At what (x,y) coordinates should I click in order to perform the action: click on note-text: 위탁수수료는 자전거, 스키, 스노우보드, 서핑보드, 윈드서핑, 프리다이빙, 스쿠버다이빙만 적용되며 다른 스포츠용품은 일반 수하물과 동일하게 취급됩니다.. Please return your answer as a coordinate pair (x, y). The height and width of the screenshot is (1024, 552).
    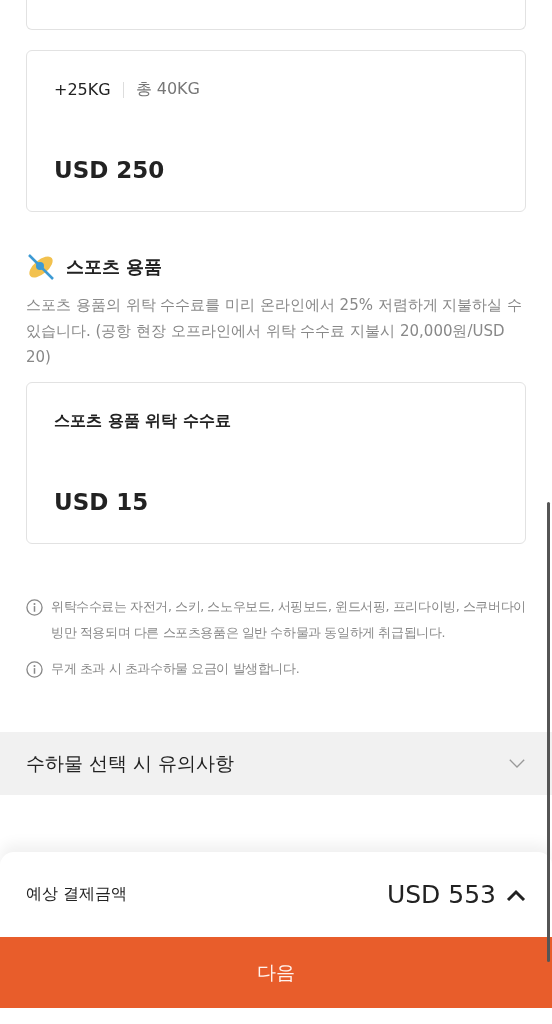
    Looking at the image, I should click on (288, 620).